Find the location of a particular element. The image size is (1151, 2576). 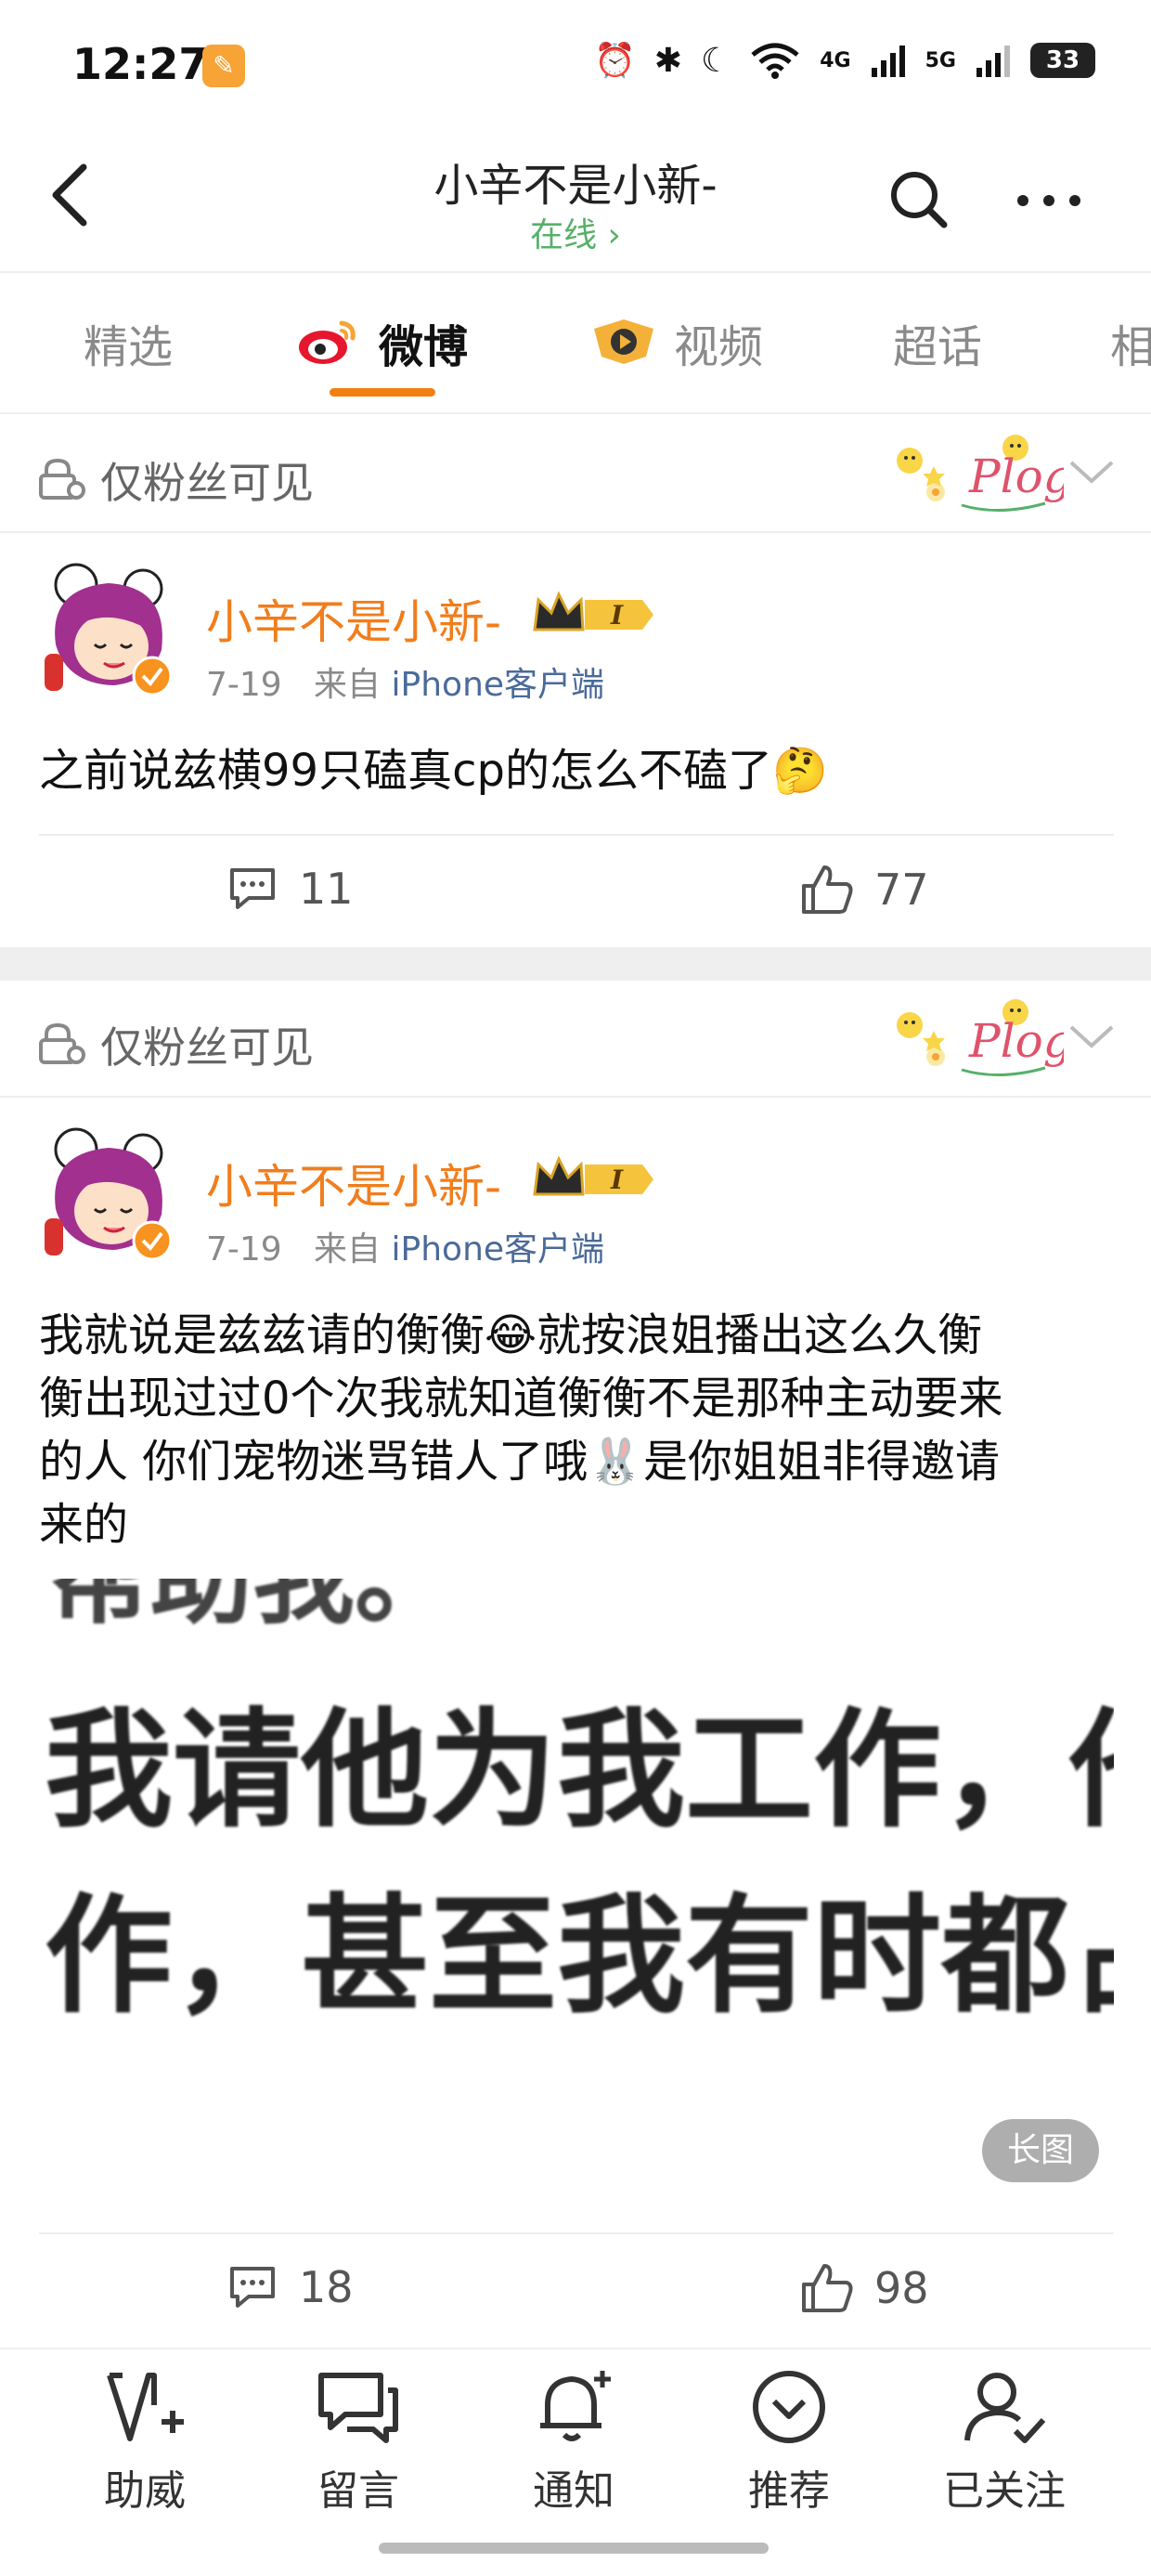

signal-icon is located at coordinates (888, 62).